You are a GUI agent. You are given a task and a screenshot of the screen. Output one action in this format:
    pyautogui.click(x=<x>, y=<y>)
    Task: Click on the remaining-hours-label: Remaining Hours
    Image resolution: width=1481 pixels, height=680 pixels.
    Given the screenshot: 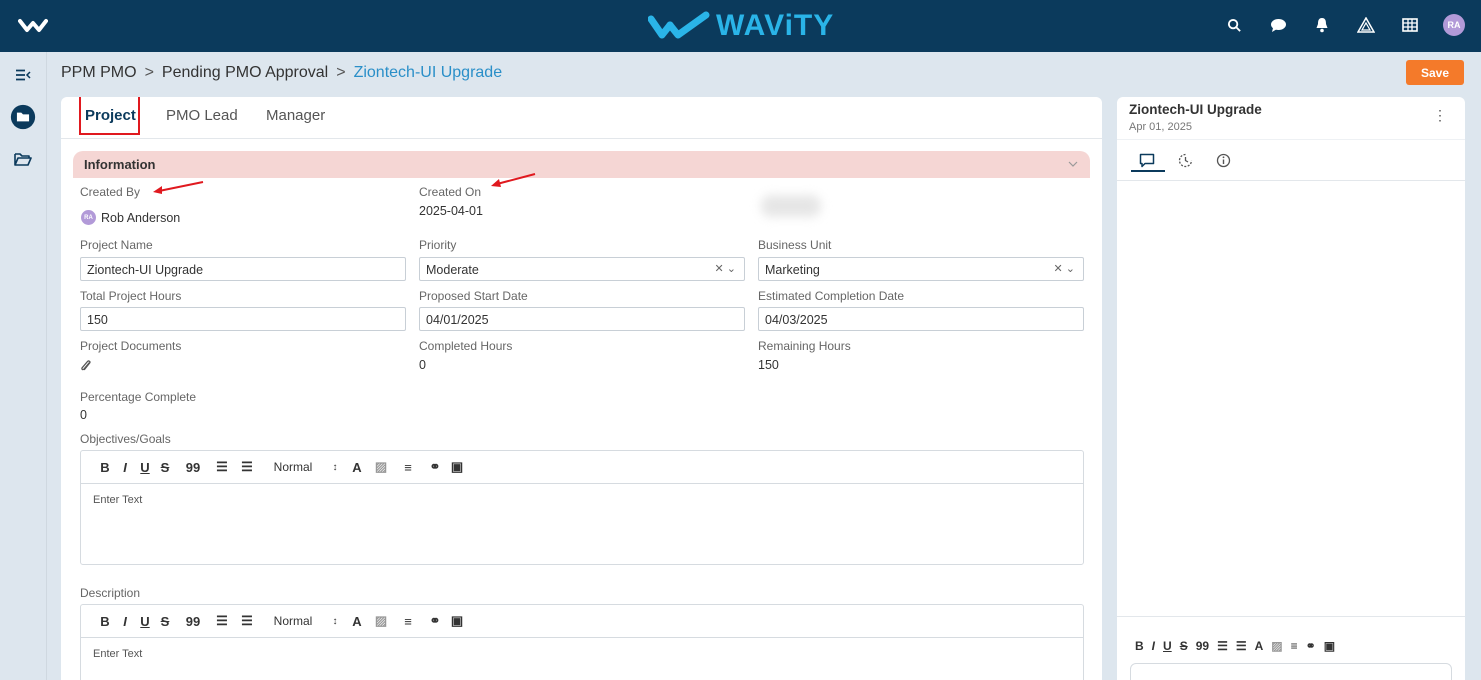 What is the action you would take?
    pyautogui.click(x=804, y=346)
    